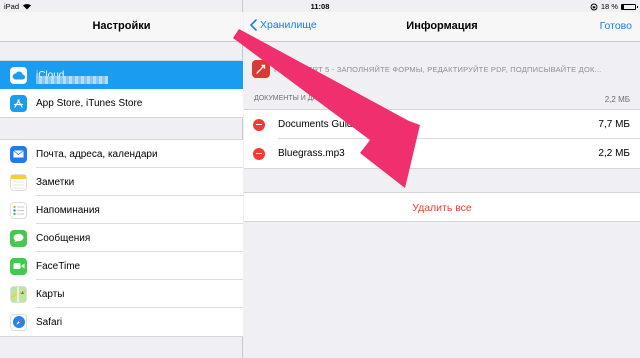  Describe the element at coordinates (18, 154) in the screenshot. I see `mail-icon` at that location.